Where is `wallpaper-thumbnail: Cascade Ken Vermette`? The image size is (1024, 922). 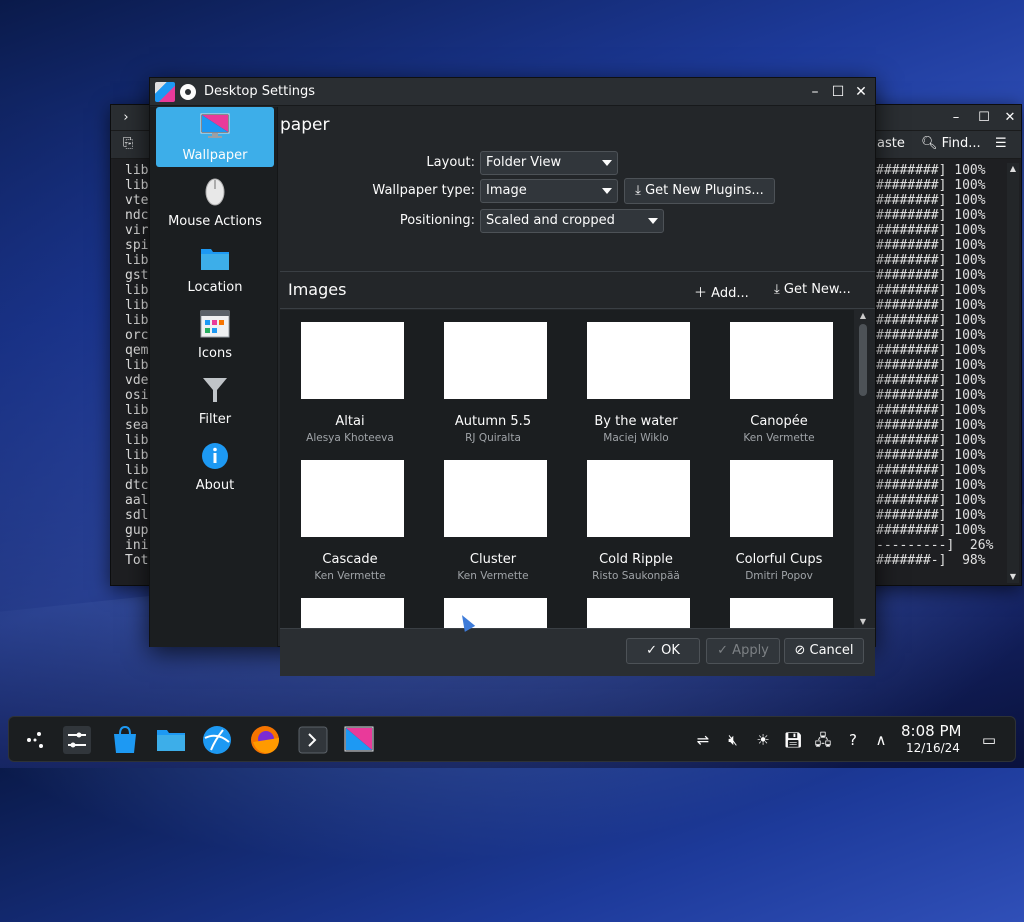 wallpaper-thumbnail: Cascade Ken Vermette is located at coordinates (350, 515).